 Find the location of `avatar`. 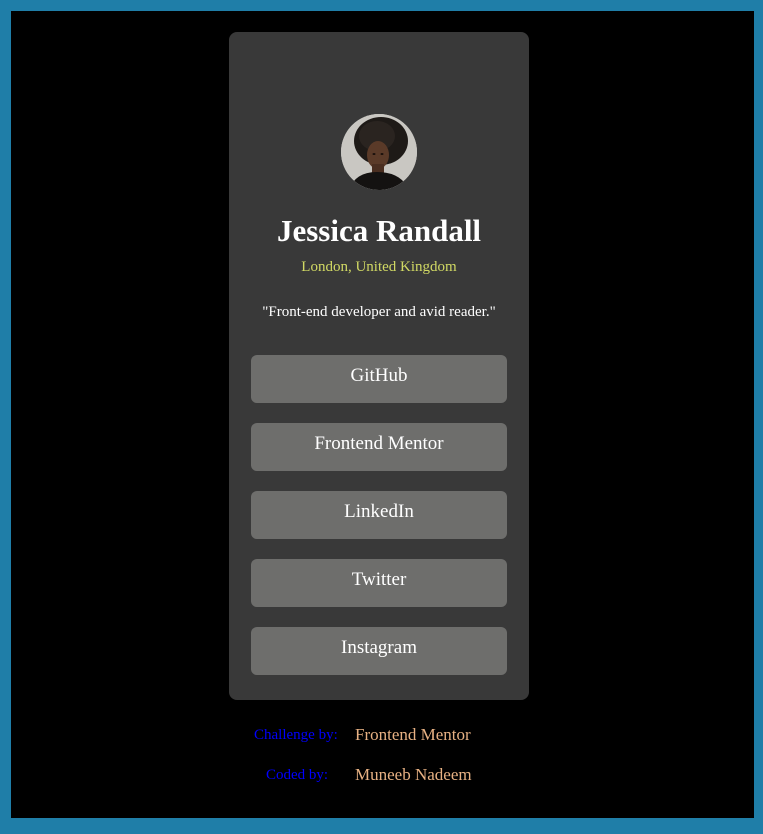

avatar is located at coordinates (379, 152).